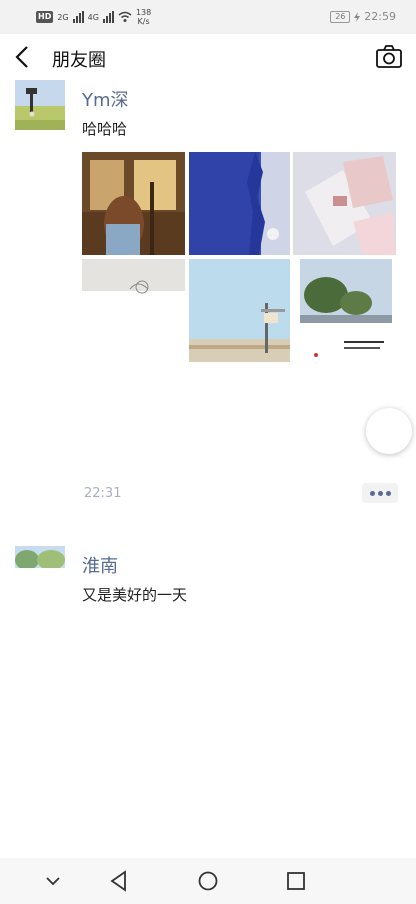  I want to click on nav-recents-button, so click(296, 881).